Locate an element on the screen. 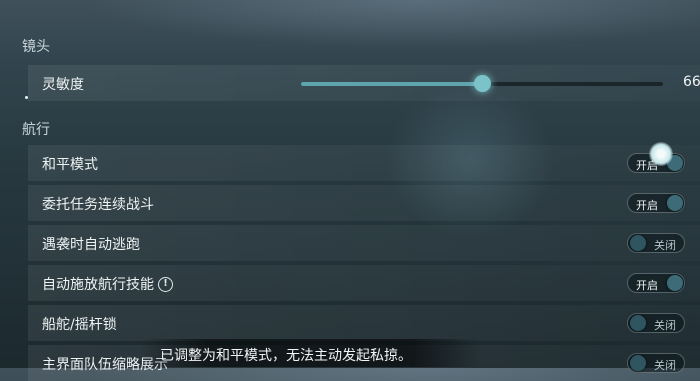  commission-battle-toggle-knob is located at coordinates (675, 203).